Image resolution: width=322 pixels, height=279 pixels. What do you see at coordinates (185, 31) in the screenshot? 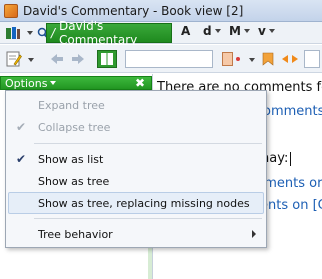
I see `font-button: A` at bounding box center [185, 31].